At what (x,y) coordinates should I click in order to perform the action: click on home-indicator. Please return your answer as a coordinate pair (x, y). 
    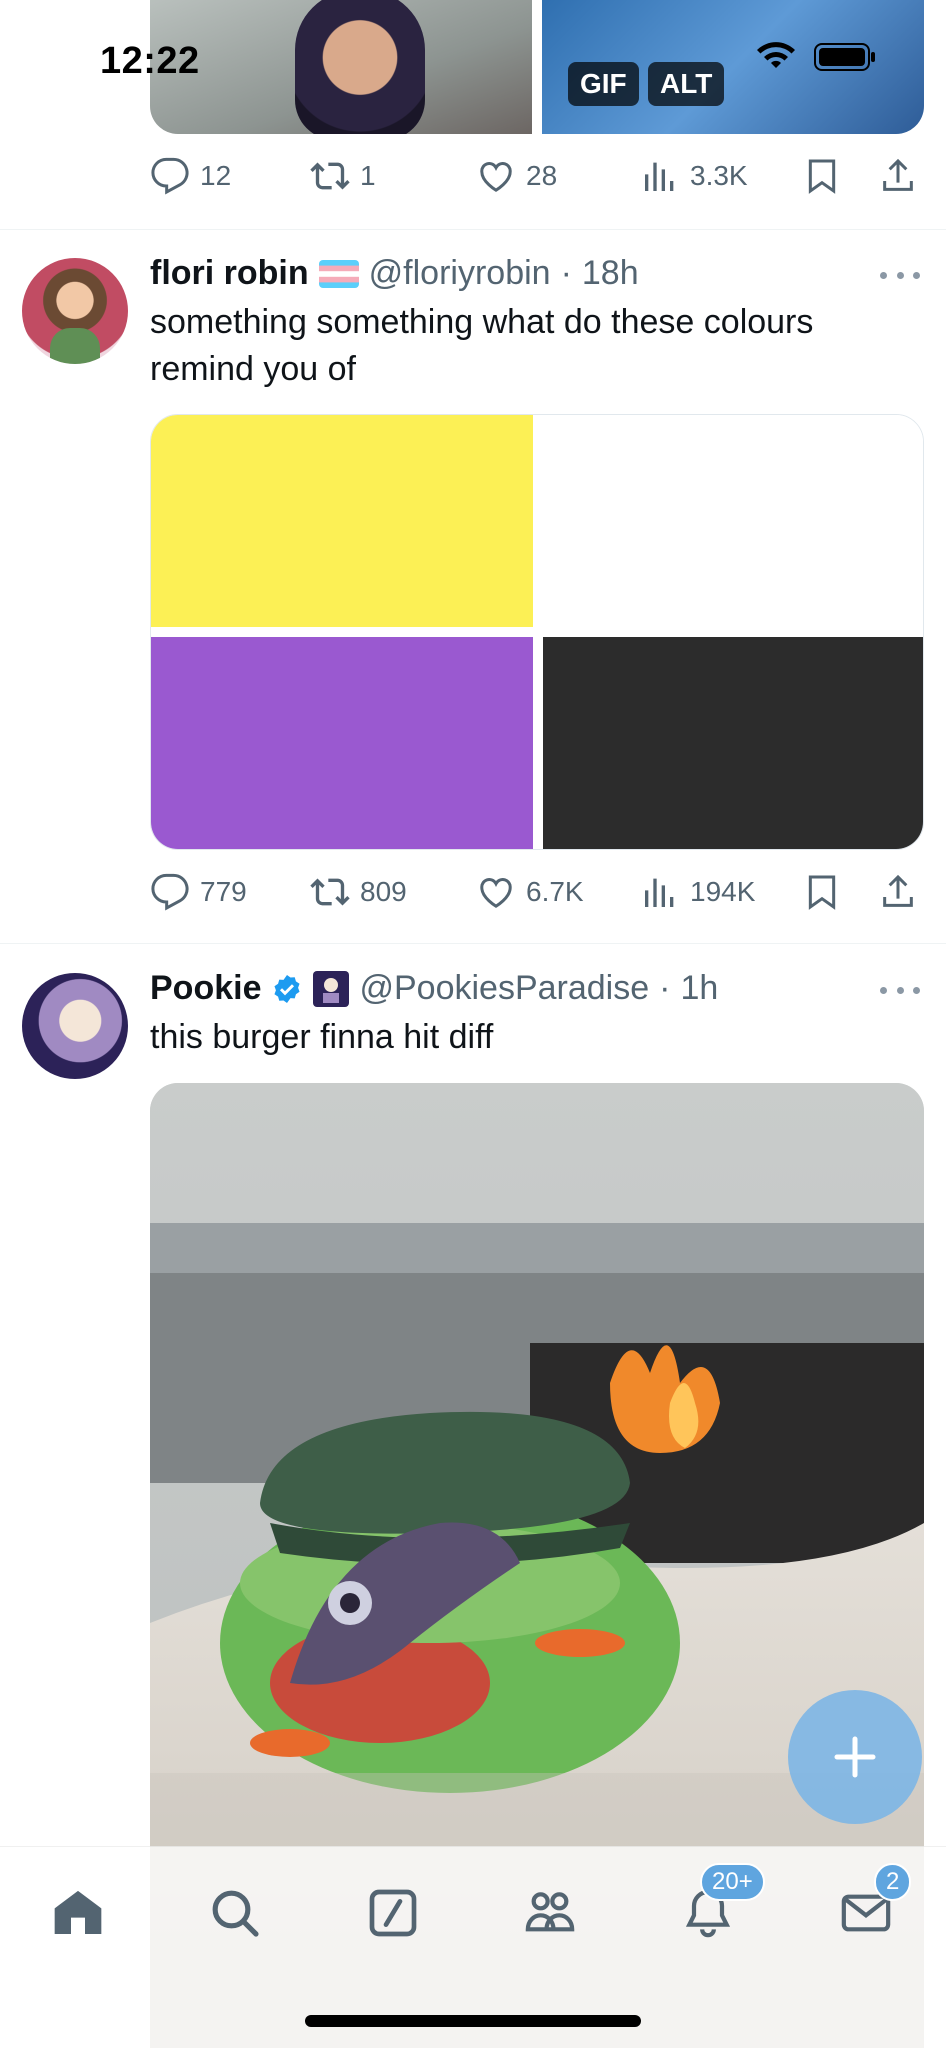
    Looking at the image, I should click on (473, 2021).